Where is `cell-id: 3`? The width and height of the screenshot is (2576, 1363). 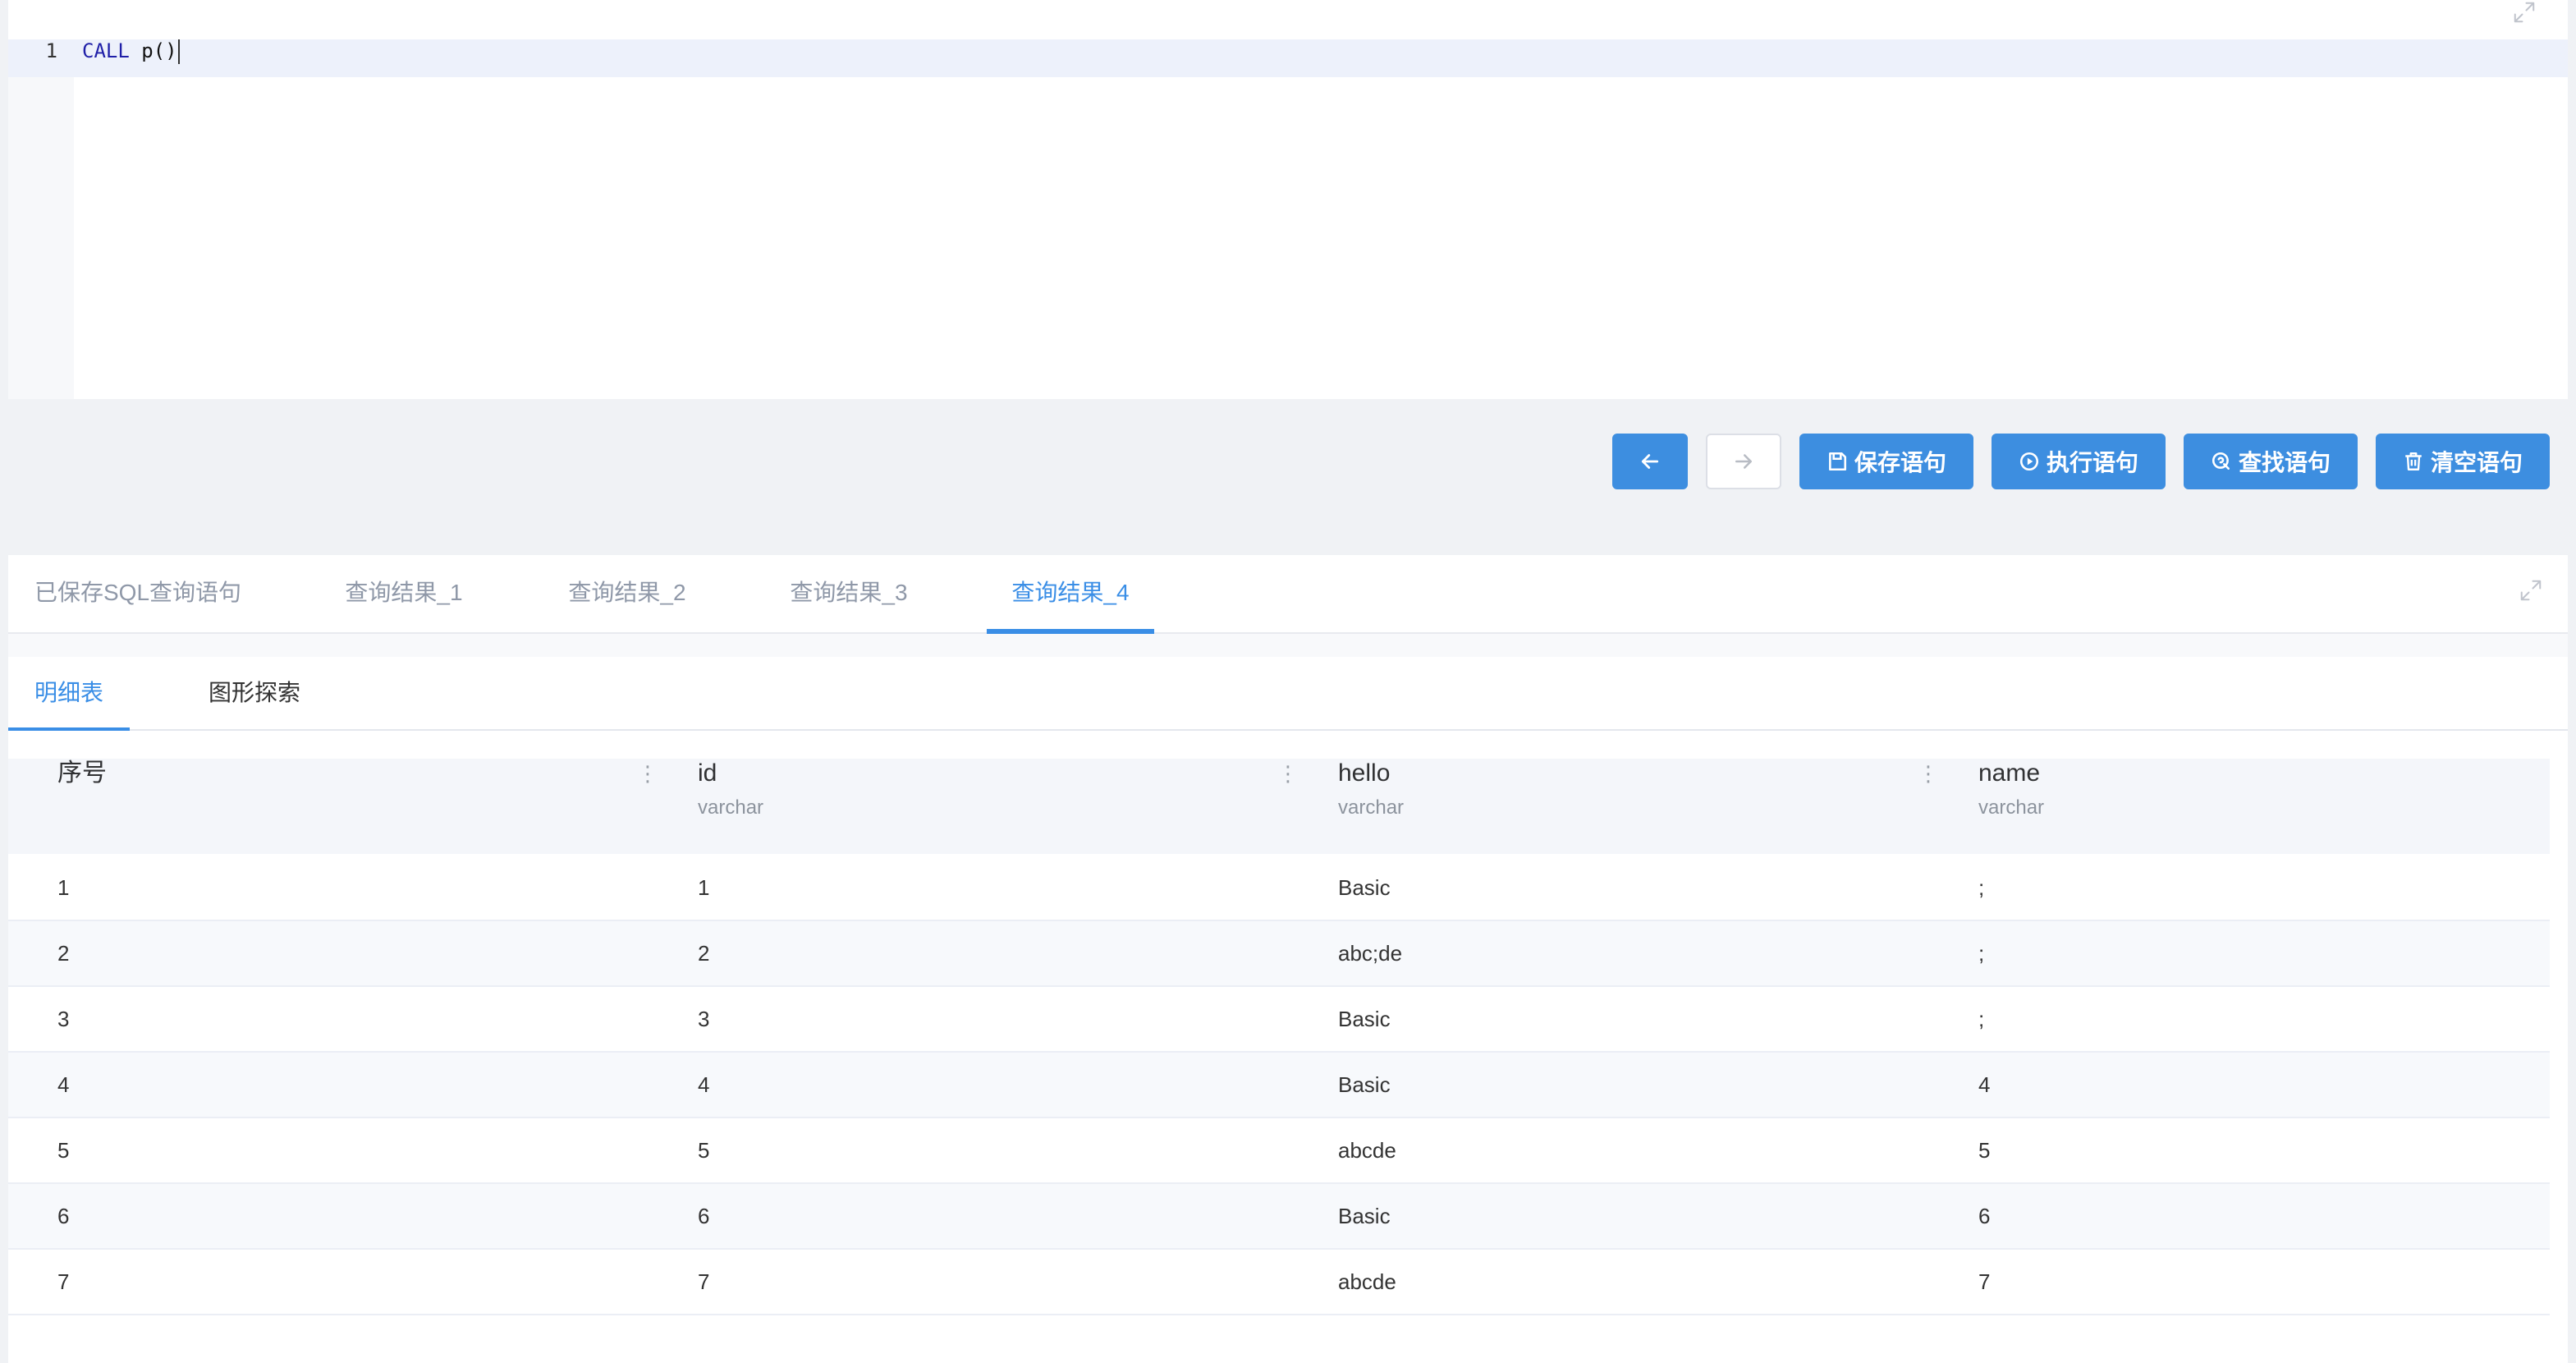
cell-id: 3 is located at coordinates (704, 1019).